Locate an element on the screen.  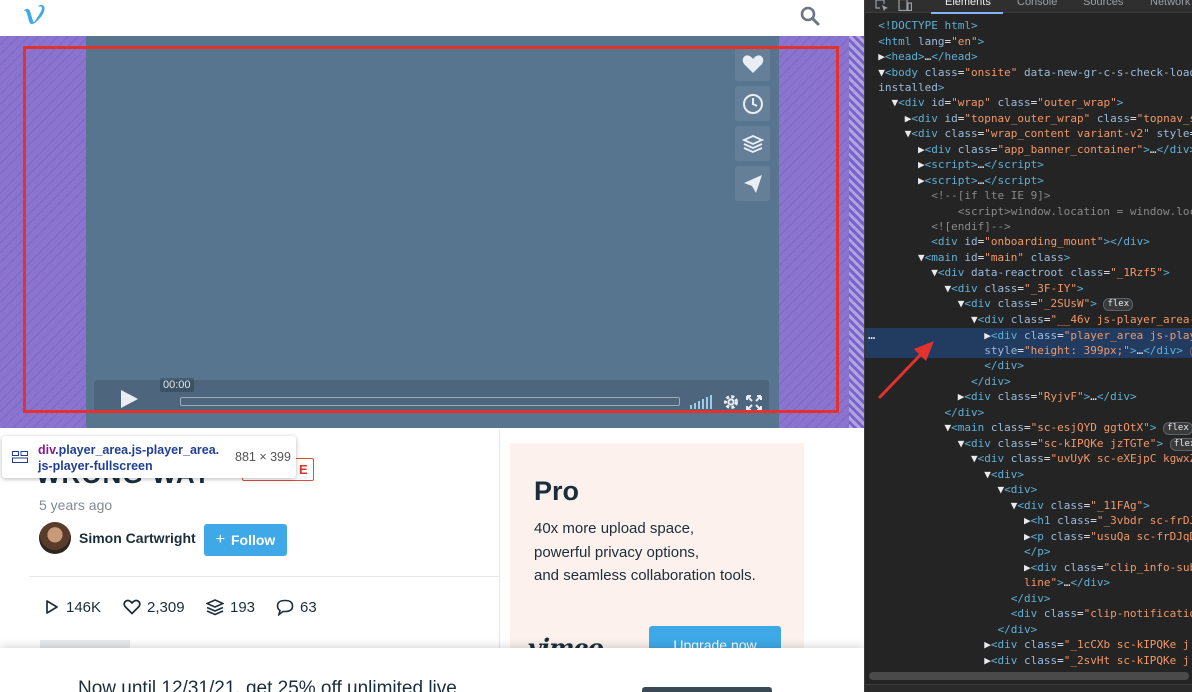
pro-title: Pro is located at coordinates (557, 491).